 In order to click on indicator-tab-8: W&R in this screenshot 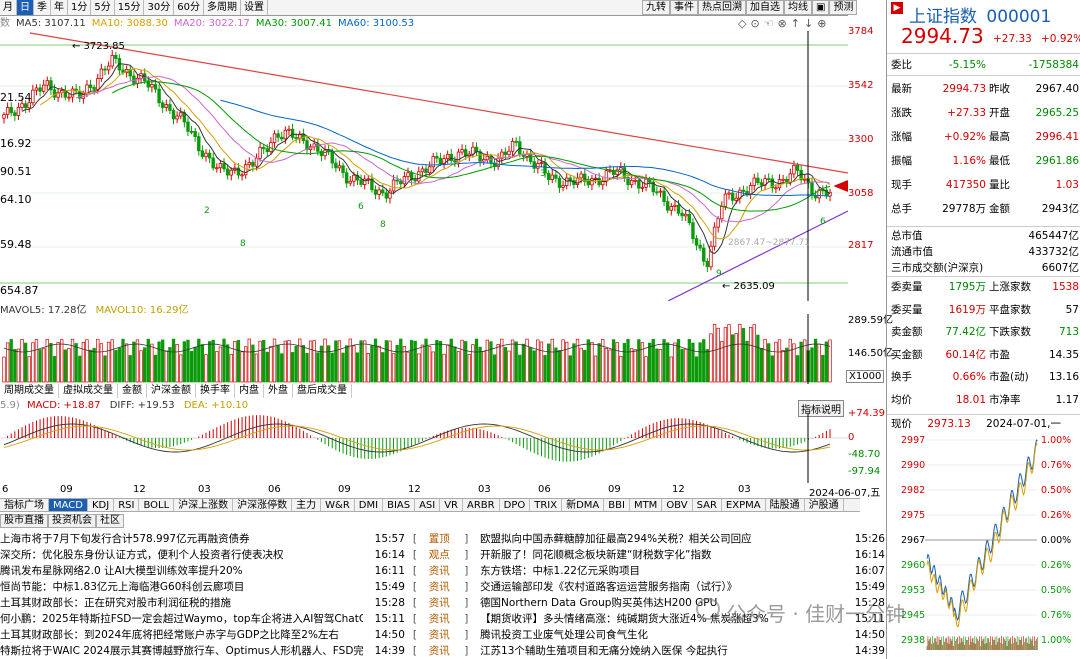, I will do `click(338, 505)`.